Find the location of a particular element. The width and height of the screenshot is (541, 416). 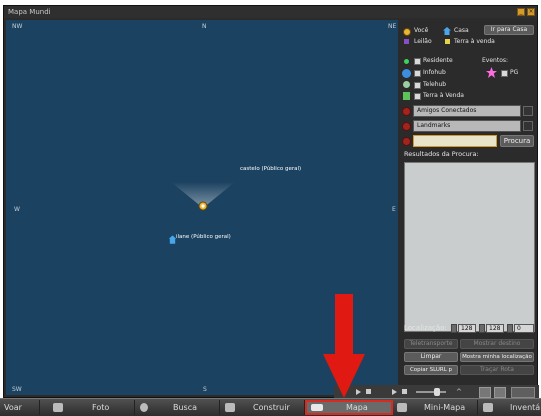

compass-s: S is located at coordinates (205, 389).